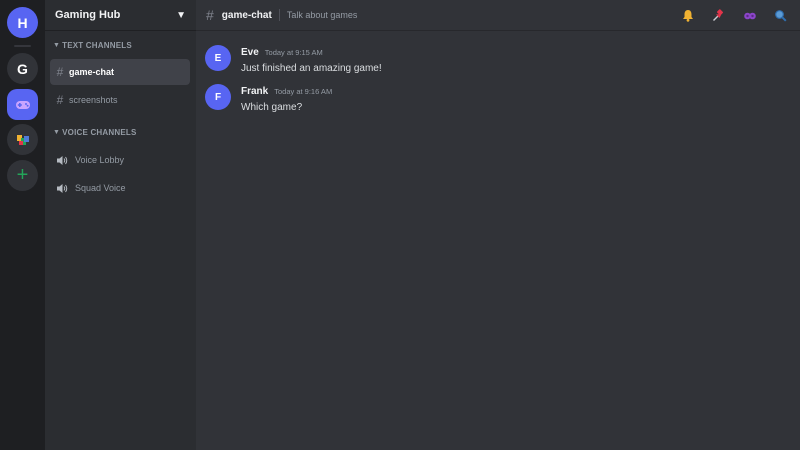  I want to click on category-label: TEXT CHANNELS, so click(97, 45).